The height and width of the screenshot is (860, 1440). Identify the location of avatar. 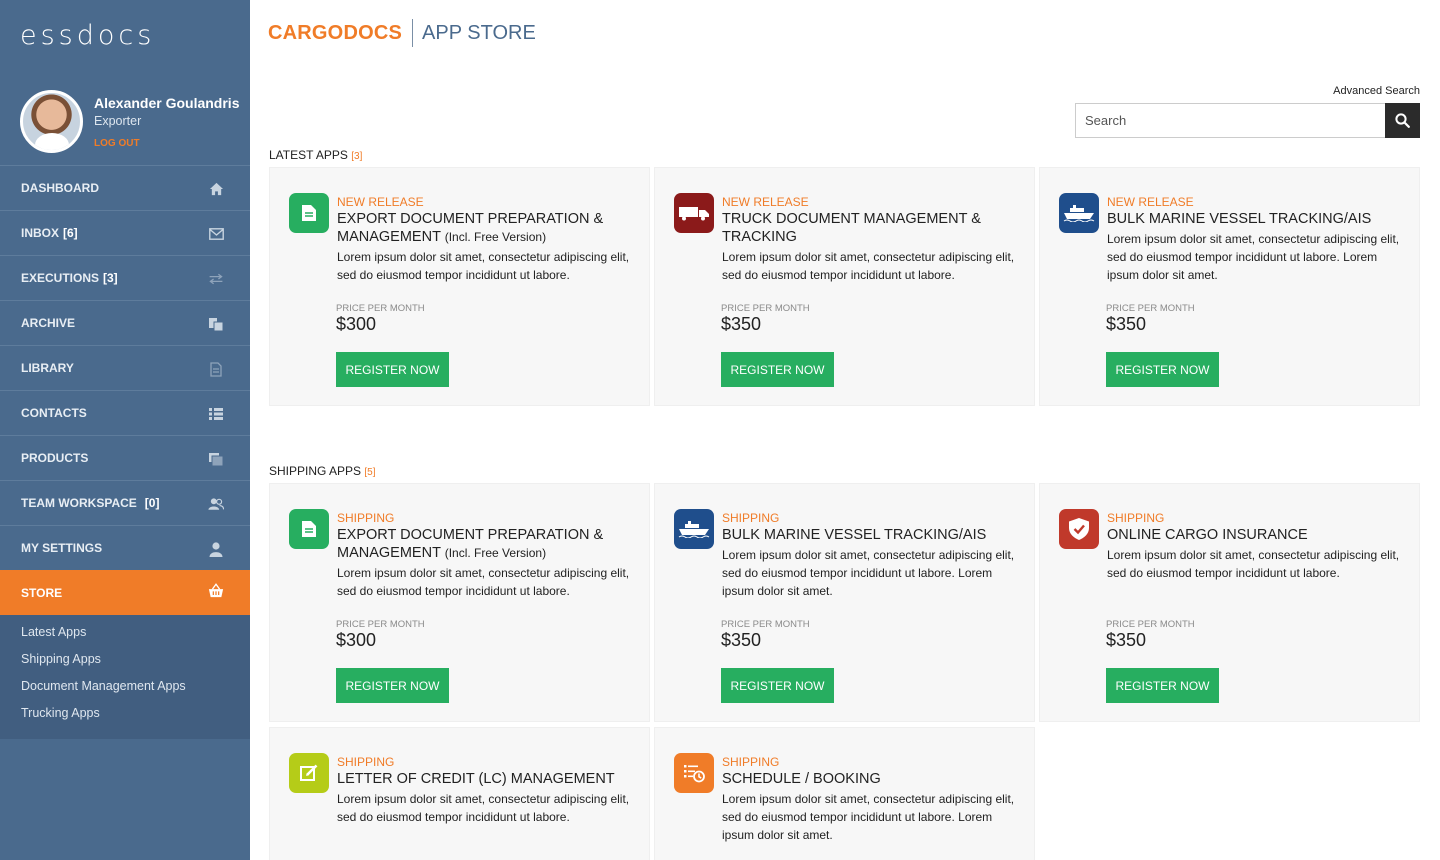
(51, 121).